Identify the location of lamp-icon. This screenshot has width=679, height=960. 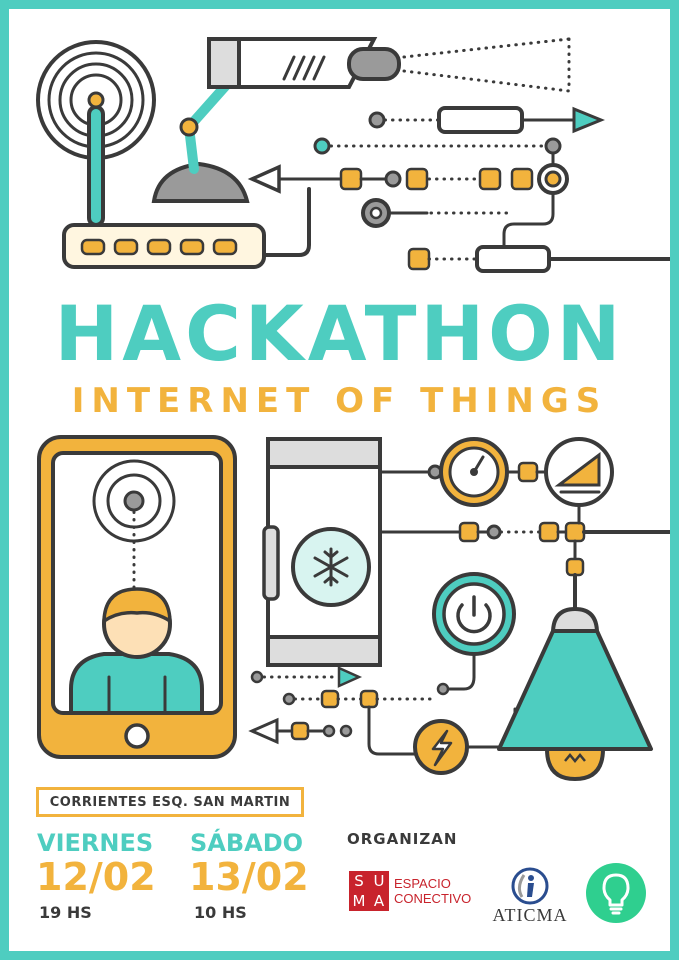
(575, 694).